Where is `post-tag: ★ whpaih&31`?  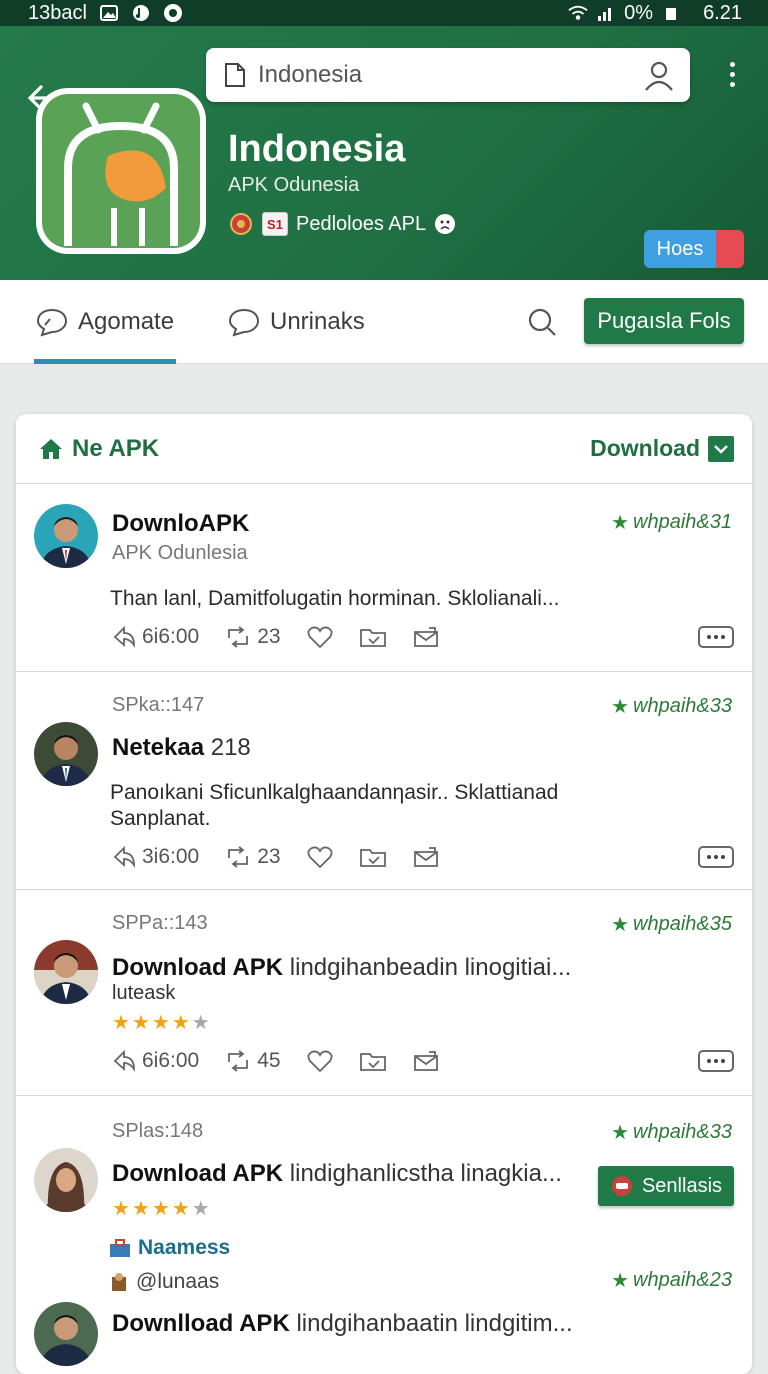 post-tag: ★ whpaih&31 is located at coordinates (671, 522).